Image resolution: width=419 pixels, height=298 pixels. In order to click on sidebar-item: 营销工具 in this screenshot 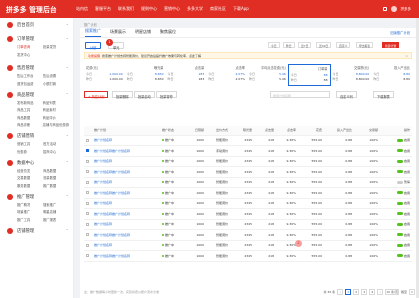, I will do `click(30, 143)`.